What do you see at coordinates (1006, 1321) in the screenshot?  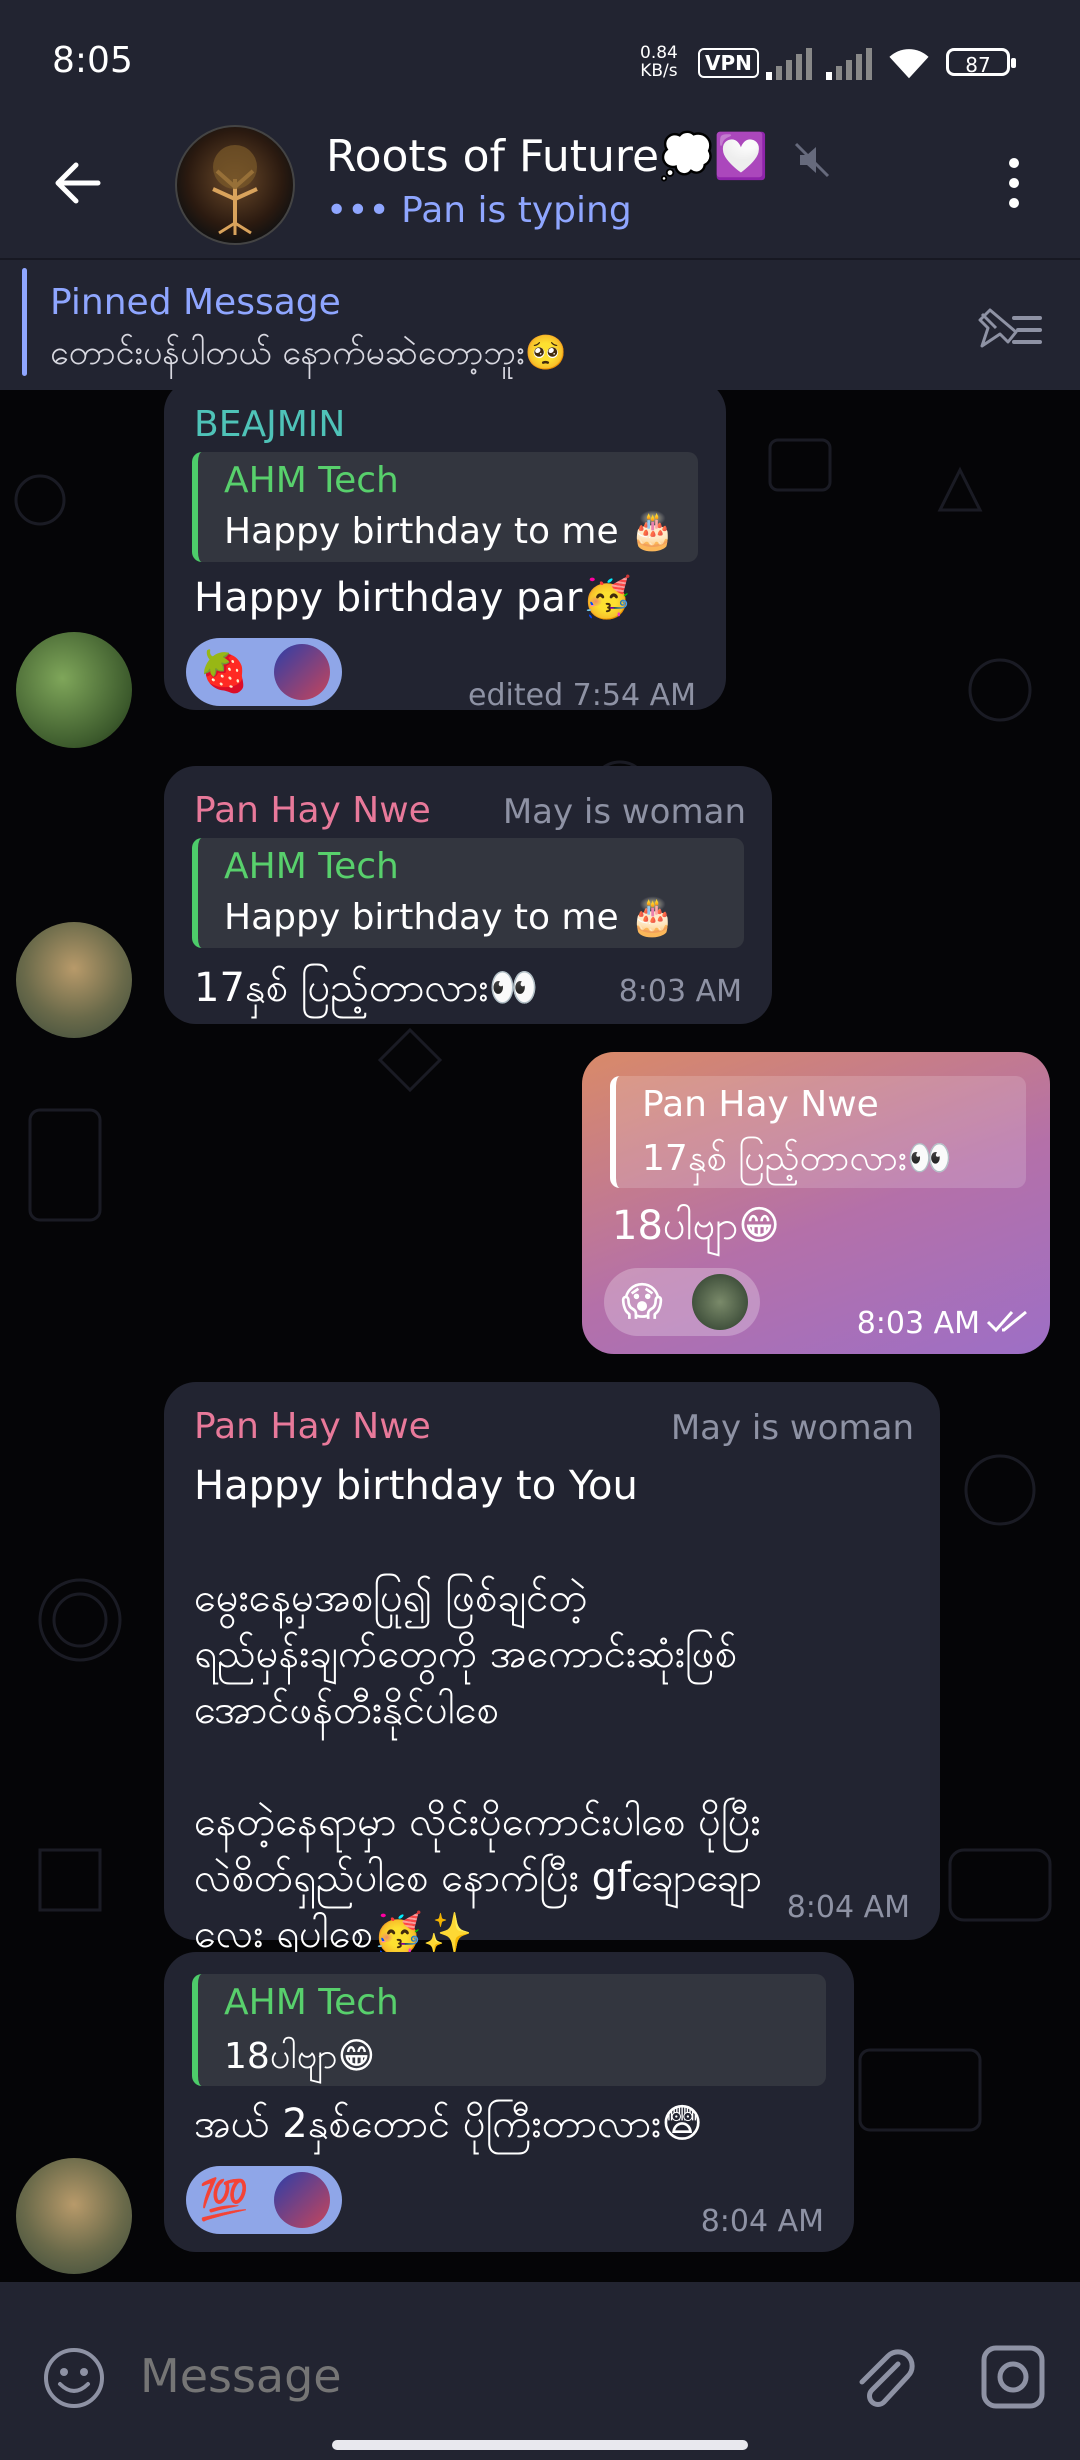 I see `read-checkmarks-icon` at bounding box center [1006, 1321].